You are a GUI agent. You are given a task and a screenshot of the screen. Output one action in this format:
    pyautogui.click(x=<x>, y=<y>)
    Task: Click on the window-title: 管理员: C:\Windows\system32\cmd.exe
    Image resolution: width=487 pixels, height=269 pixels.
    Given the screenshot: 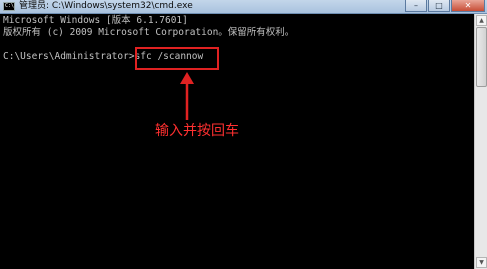 What is the action you would take?
    pyautogui.click(x=106, y=6)
    